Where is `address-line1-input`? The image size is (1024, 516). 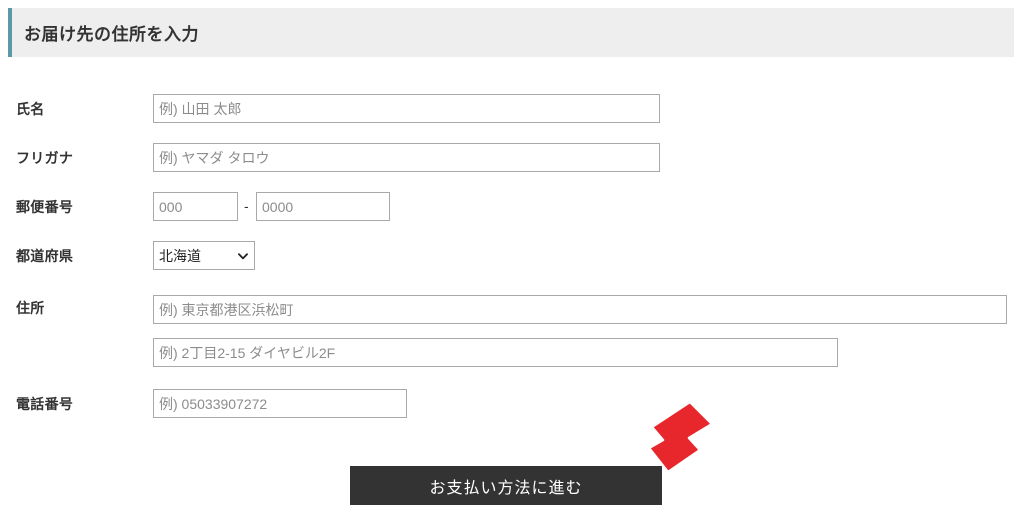 address-line1-input is located at coordinates (580, 309).